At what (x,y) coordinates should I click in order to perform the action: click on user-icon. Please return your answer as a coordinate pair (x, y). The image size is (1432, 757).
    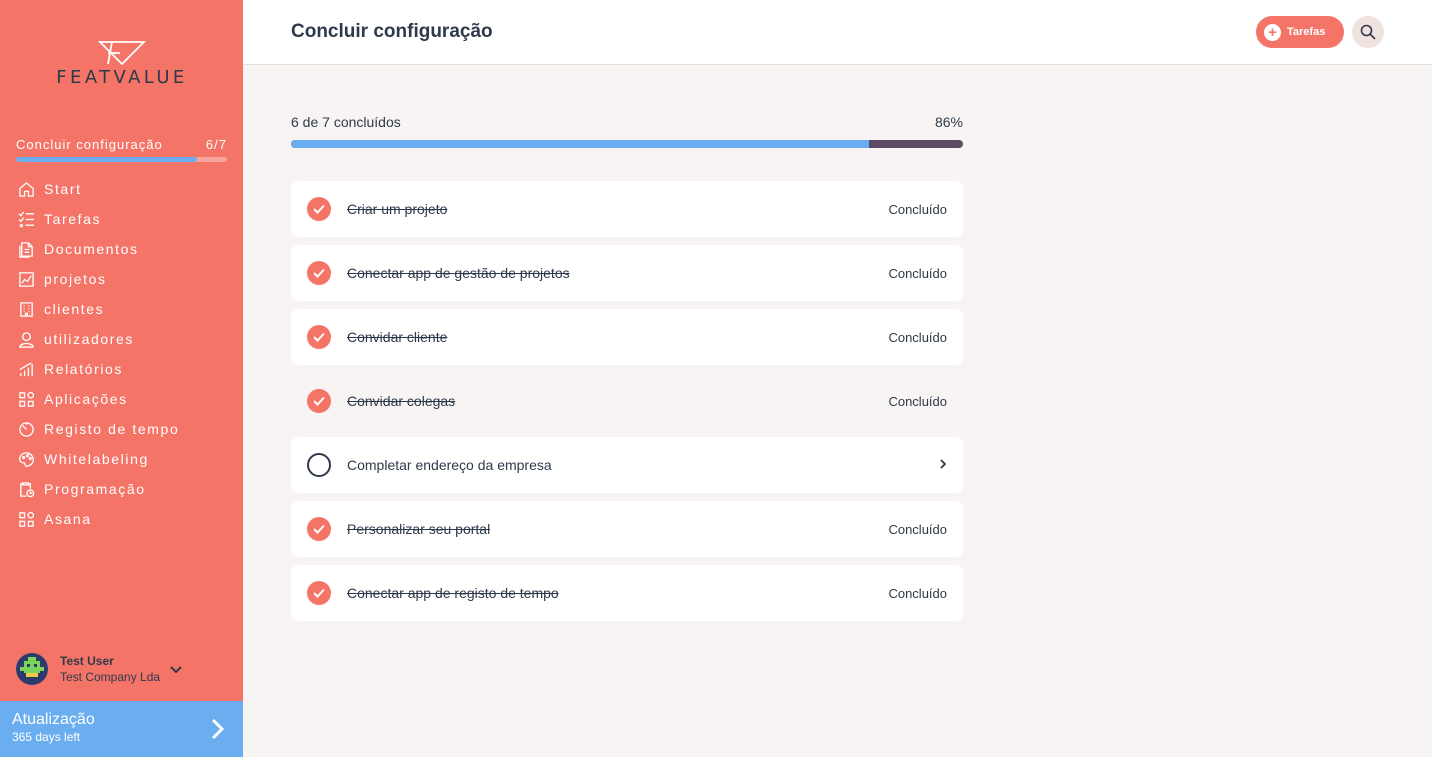
    Looking at the image, I should click on (26, 339).